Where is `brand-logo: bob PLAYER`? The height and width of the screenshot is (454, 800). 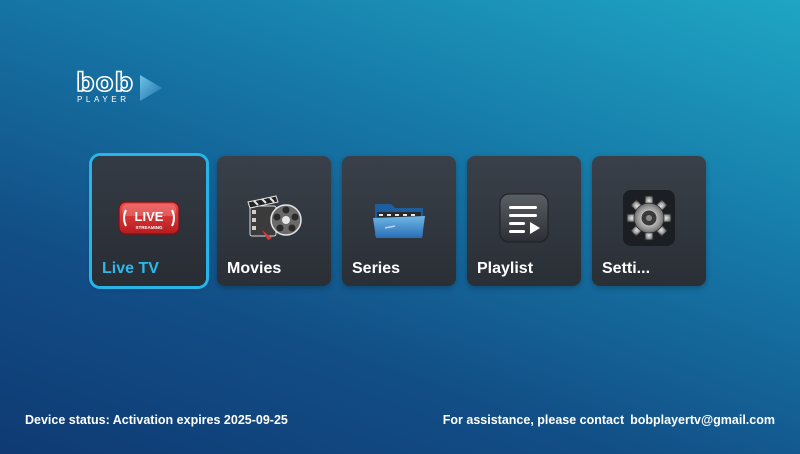
brand-logo: bob PLAYER is located at coordinates (120, 89).